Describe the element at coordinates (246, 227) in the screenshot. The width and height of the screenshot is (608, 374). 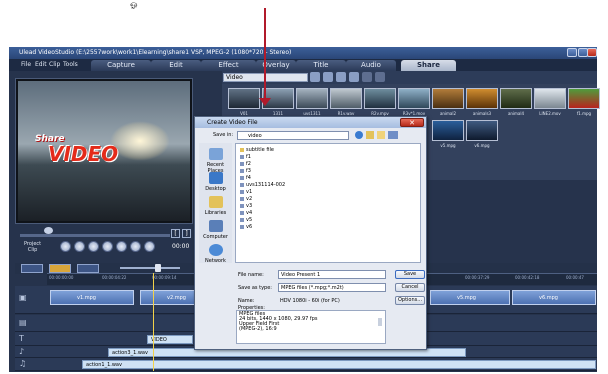
I see `file-item: v6` at that location.